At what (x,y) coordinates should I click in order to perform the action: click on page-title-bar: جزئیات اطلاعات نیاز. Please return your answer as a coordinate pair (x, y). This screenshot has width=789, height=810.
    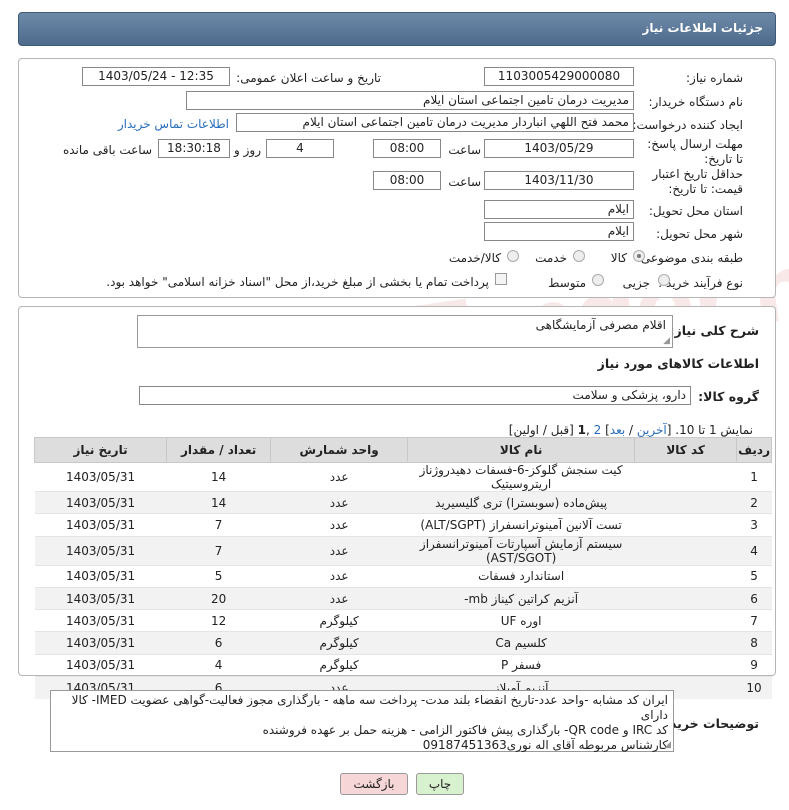
    Looking at the image, I should click on (397, 29).